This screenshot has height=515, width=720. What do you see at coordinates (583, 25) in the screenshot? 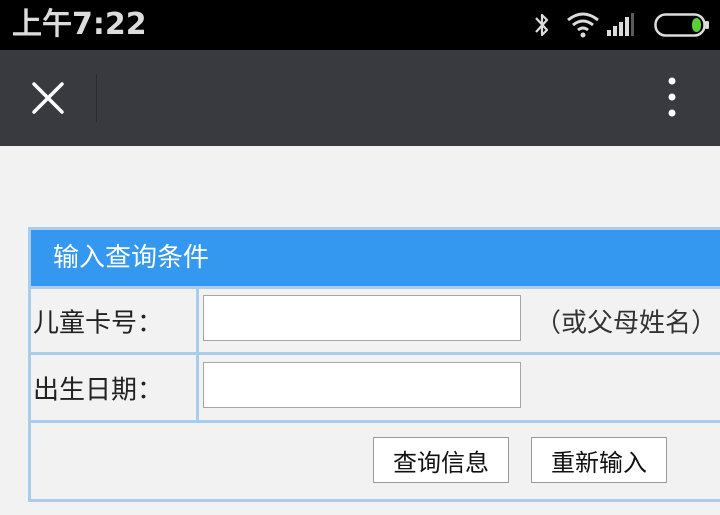
I see `wifi-icon` at bounding box center [583, 25].